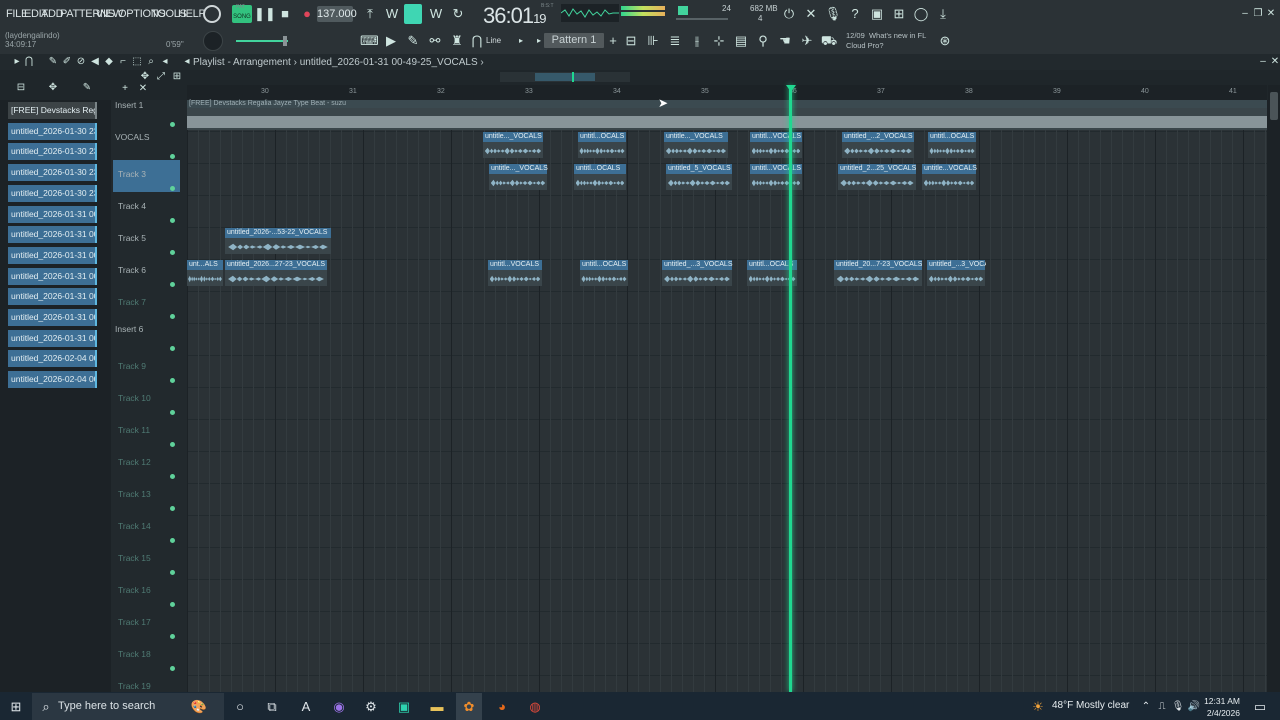 The width and height of the screenshot is (1280, 720). Describe the element at coordinates (16, 707) in the screenshot. I see `windows-start-icon: ⊞` at that location.